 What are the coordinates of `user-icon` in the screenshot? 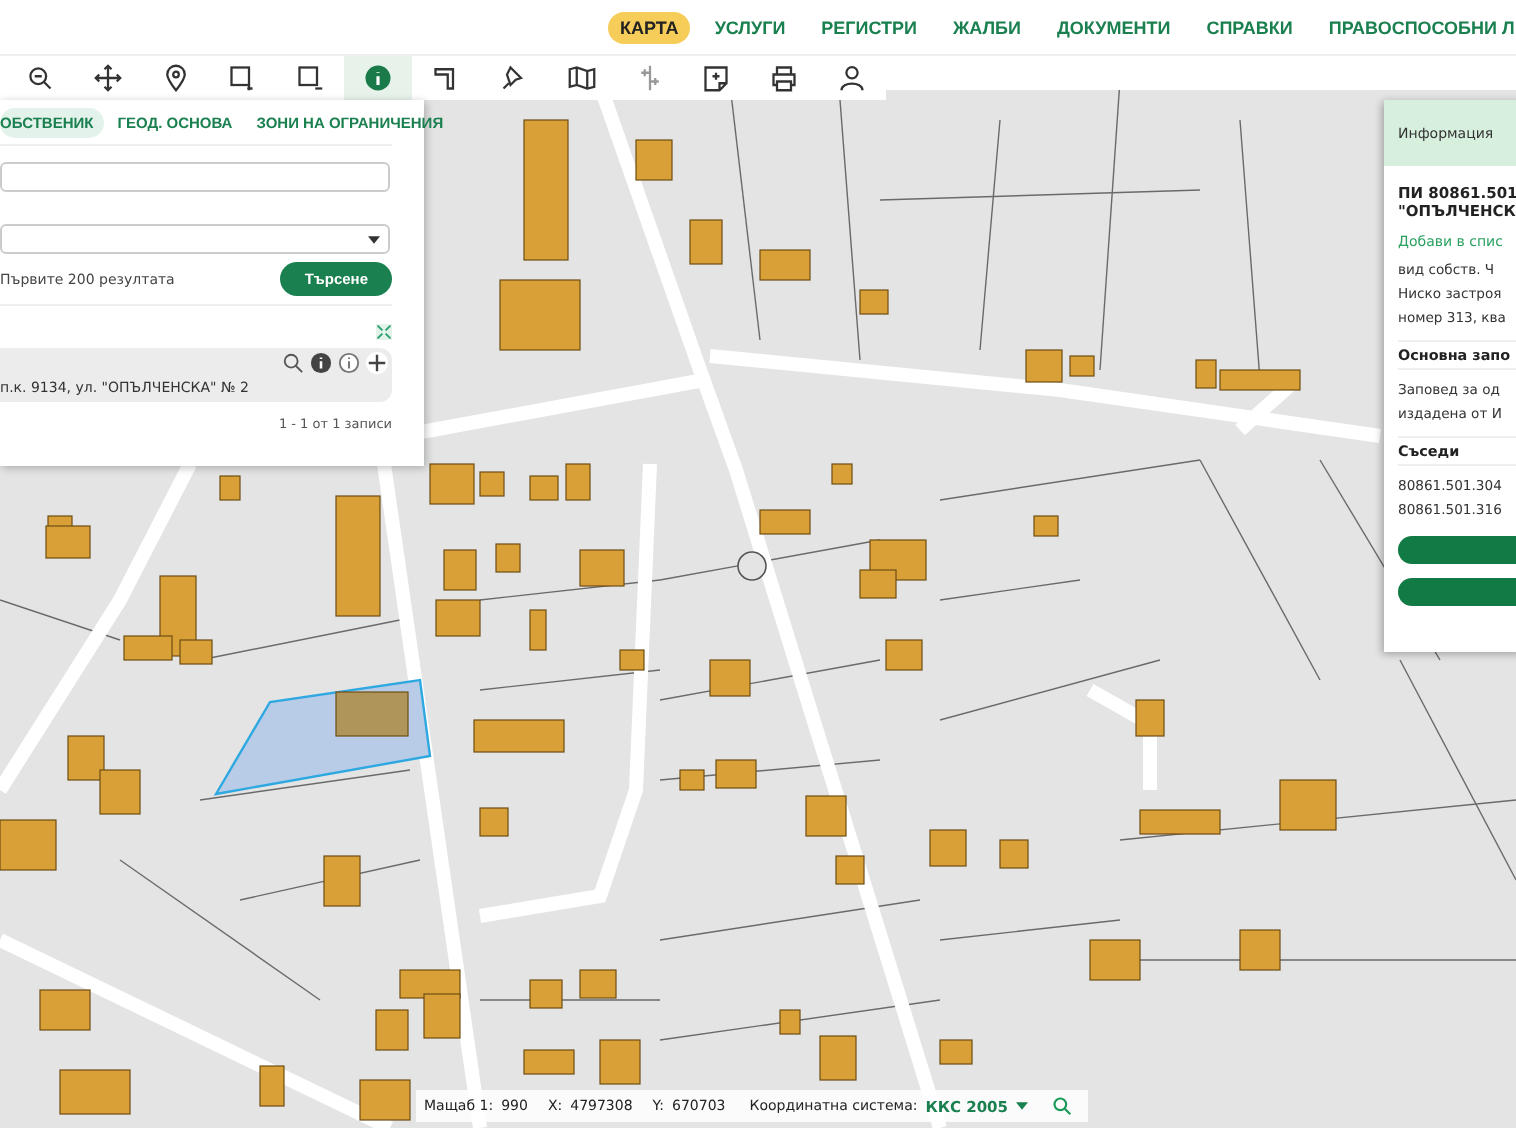 It's located at (852, 78).